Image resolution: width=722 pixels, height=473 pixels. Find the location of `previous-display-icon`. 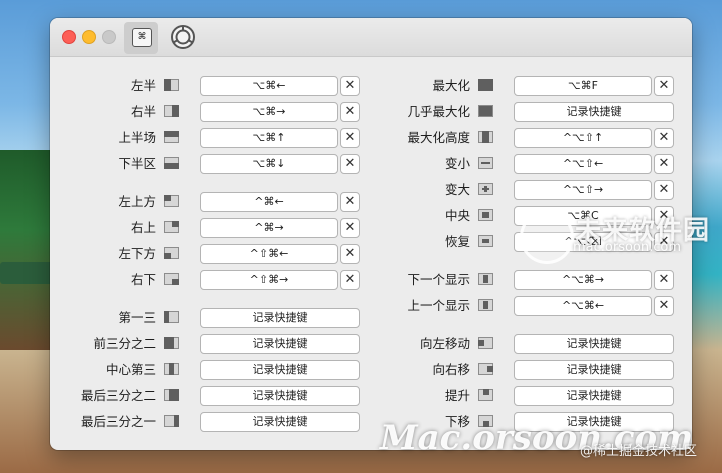

previous-display-icon is located at coordinates (485, 305).